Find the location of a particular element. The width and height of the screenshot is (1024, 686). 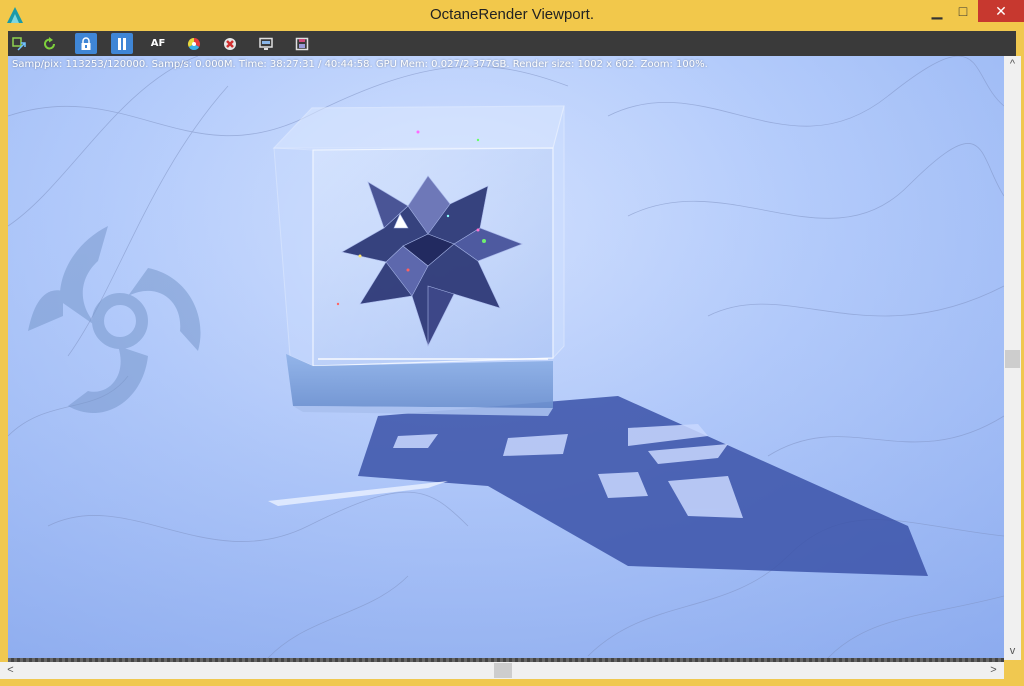

title-bar: OctaneRender Viewport. ▁ □ ✕ is located at coordinates (512, 15).